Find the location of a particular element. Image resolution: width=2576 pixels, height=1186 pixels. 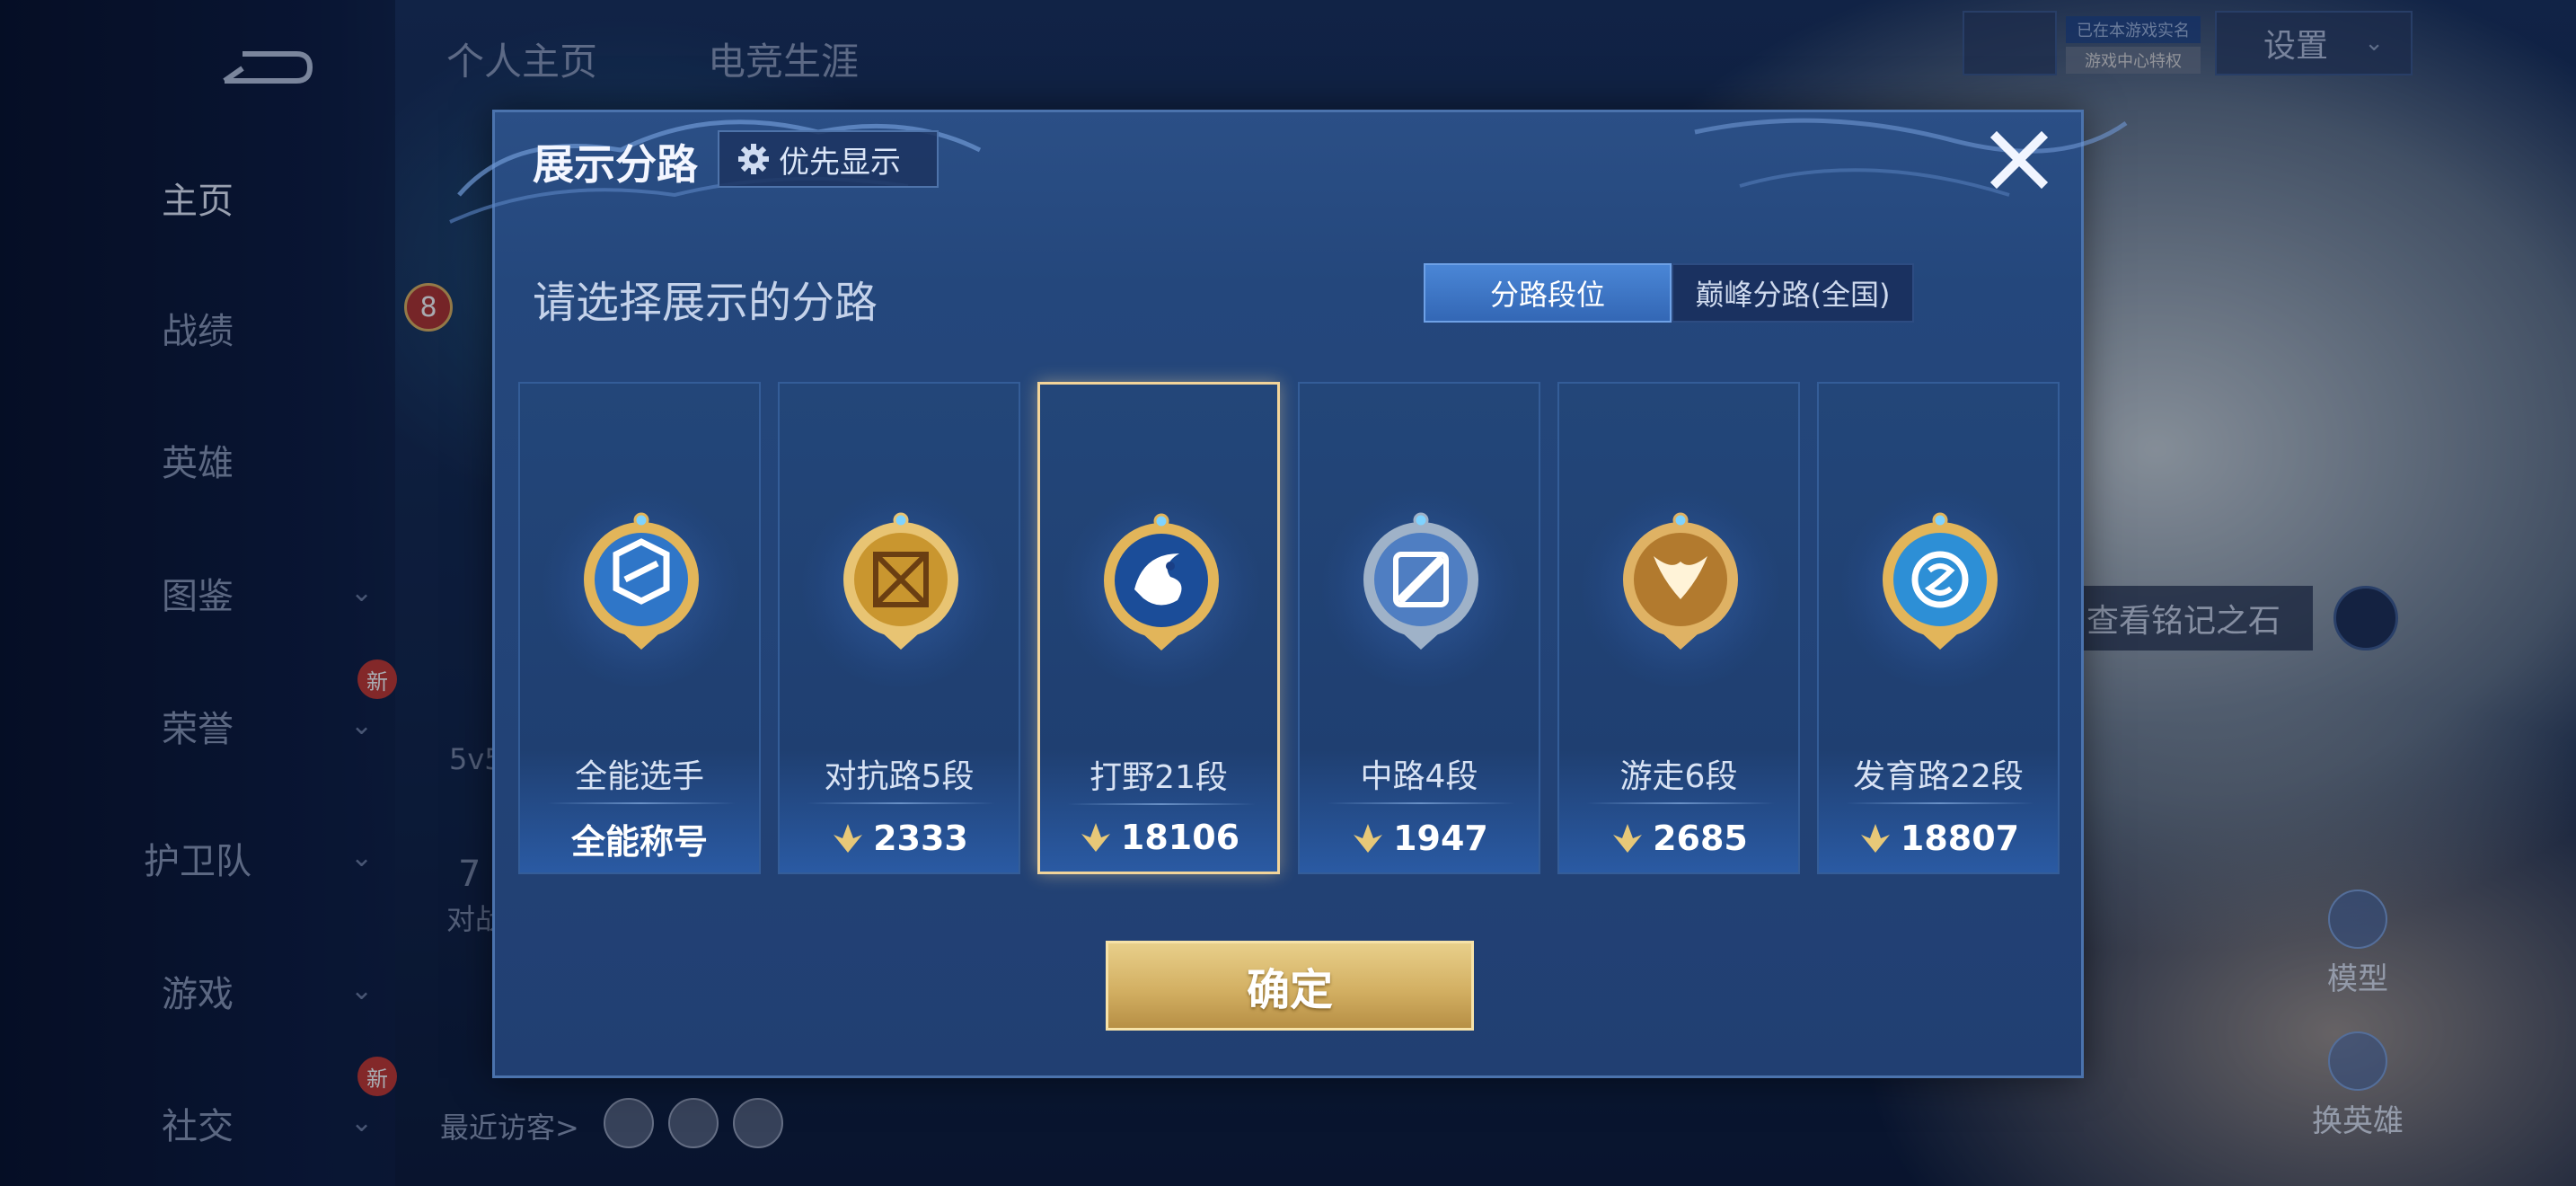

lane-points-value: 2333 is located at coordinates (920, 838).